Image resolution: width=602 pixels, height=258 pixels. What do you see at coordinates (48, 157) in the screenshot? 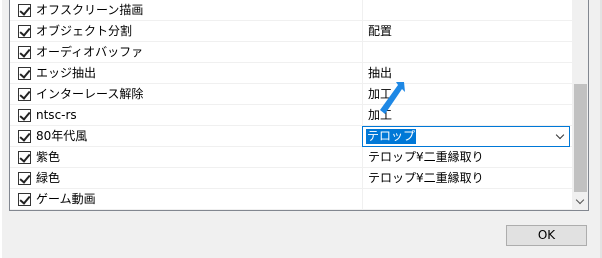
I see `item-name: 紫色` at bounding box center [48, 157].